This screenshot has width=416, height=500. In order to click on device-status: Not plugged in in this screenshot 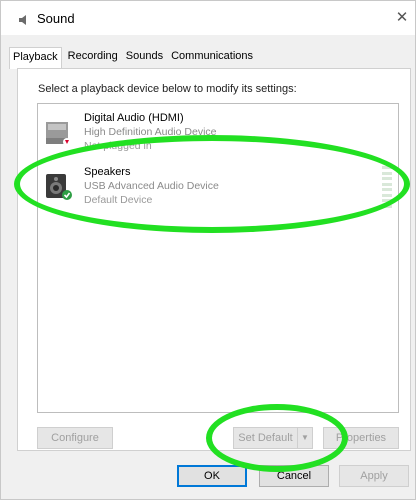, I will do `click(118, 146)`.